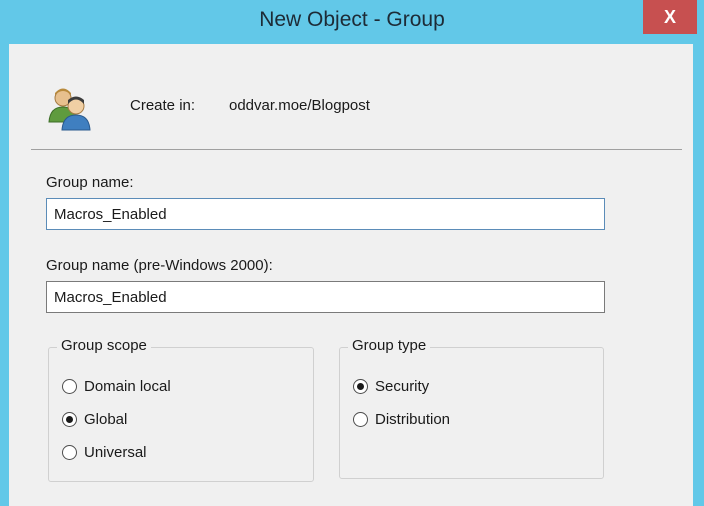 This screenshot has height=506, width=704. Describe the element at coordinates (69, 452) in the screenshot. I see `radio-universal-indicator` at that location.